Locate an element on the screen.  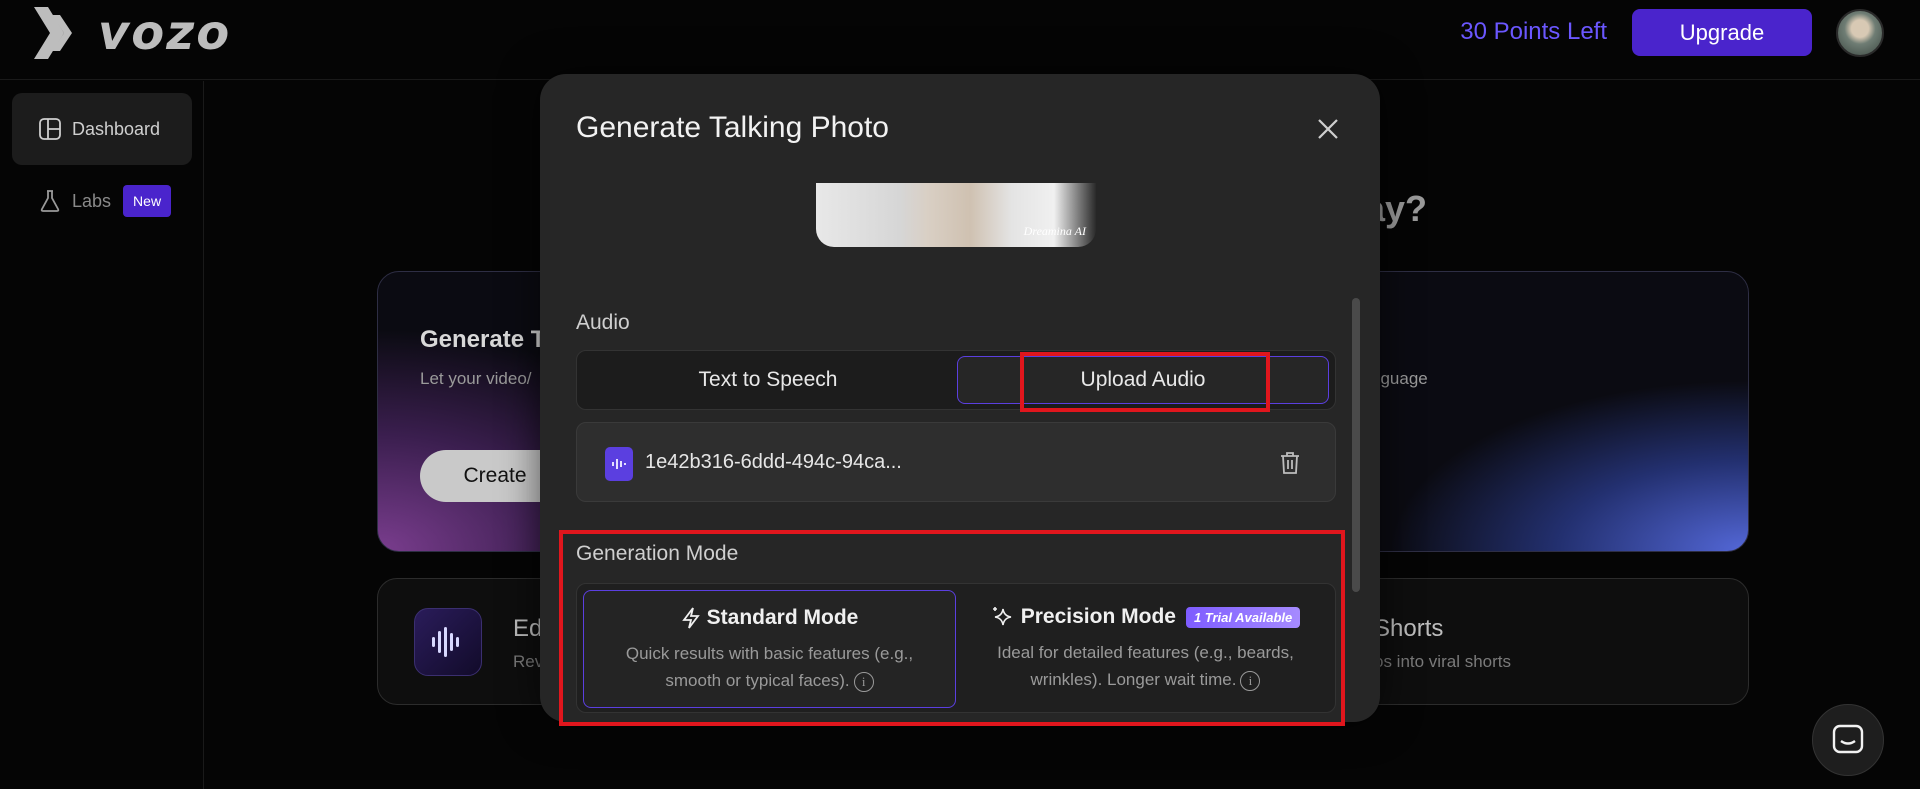
sidebar-item-labs: Labs New is located at coordinates (102, 201).